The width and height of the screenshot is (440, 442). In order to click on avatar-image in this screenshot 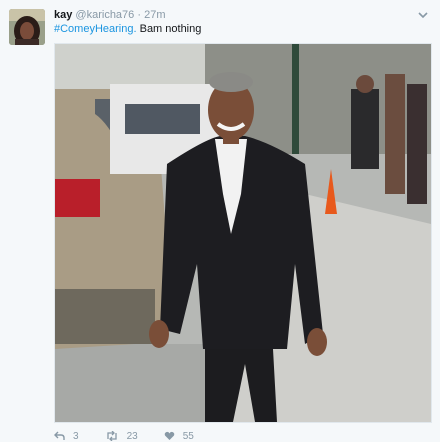, I will do `click(27, 27)`.